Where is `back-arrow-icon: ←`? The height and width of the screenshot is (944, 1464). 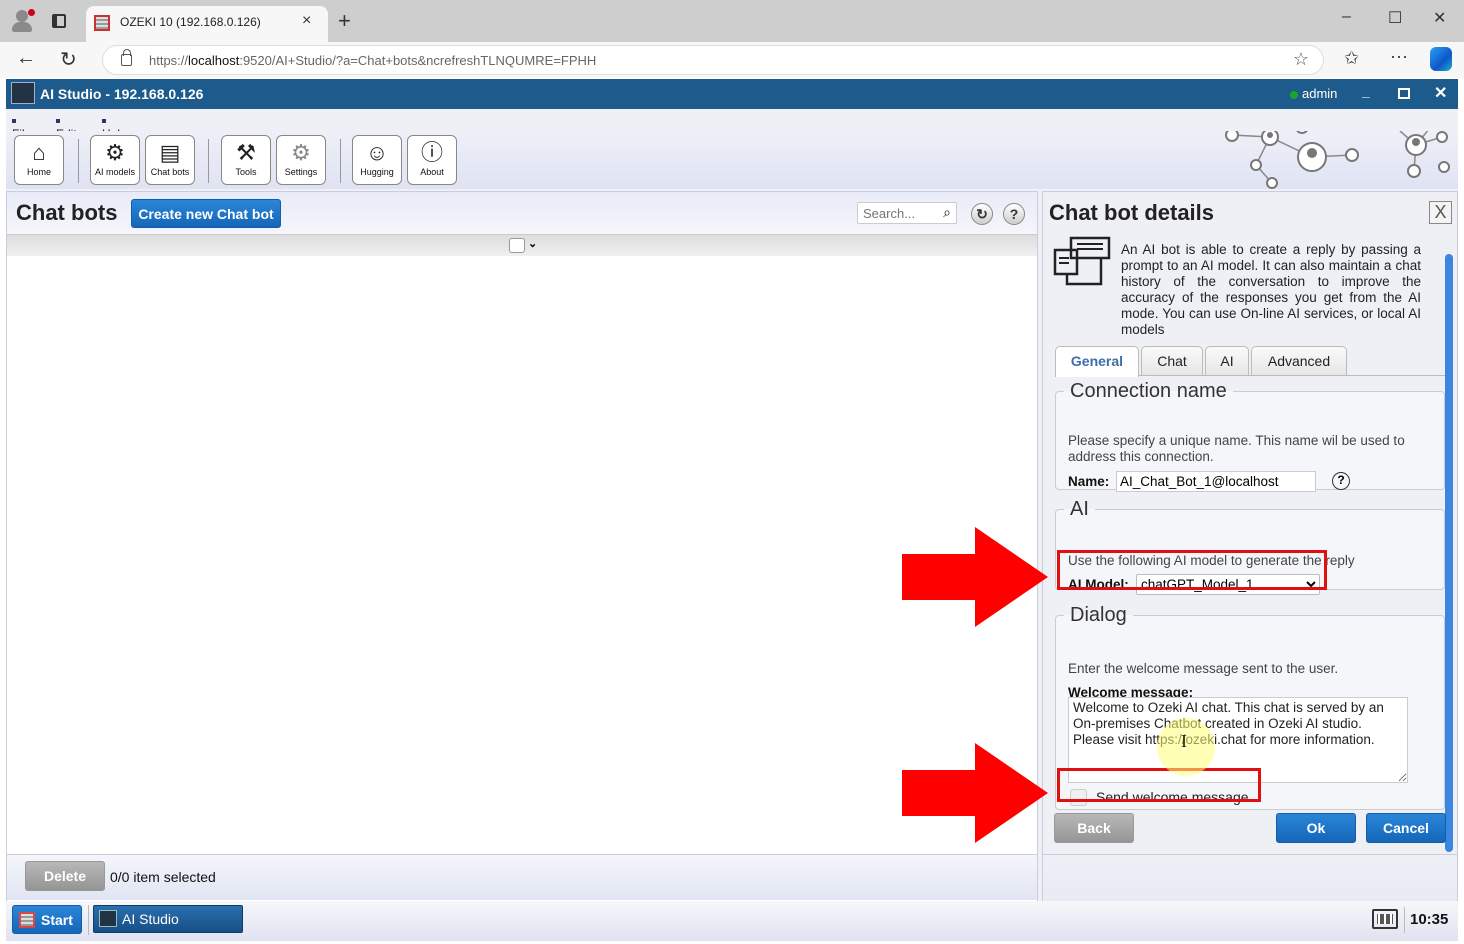 back-arrow-icon: ← is located at coordinates (26, 58).